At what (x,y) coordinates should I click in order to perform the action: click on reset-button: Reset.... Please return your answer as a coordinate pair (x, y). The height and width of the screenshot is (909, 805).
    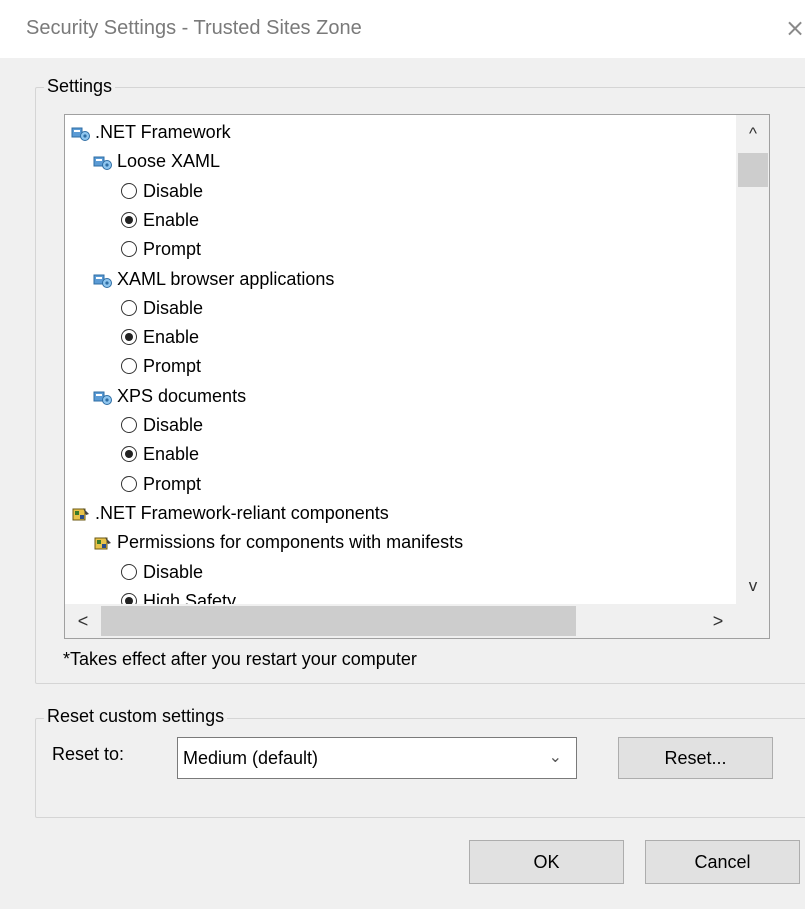
    Looking at the image, I should click on (695, 758).